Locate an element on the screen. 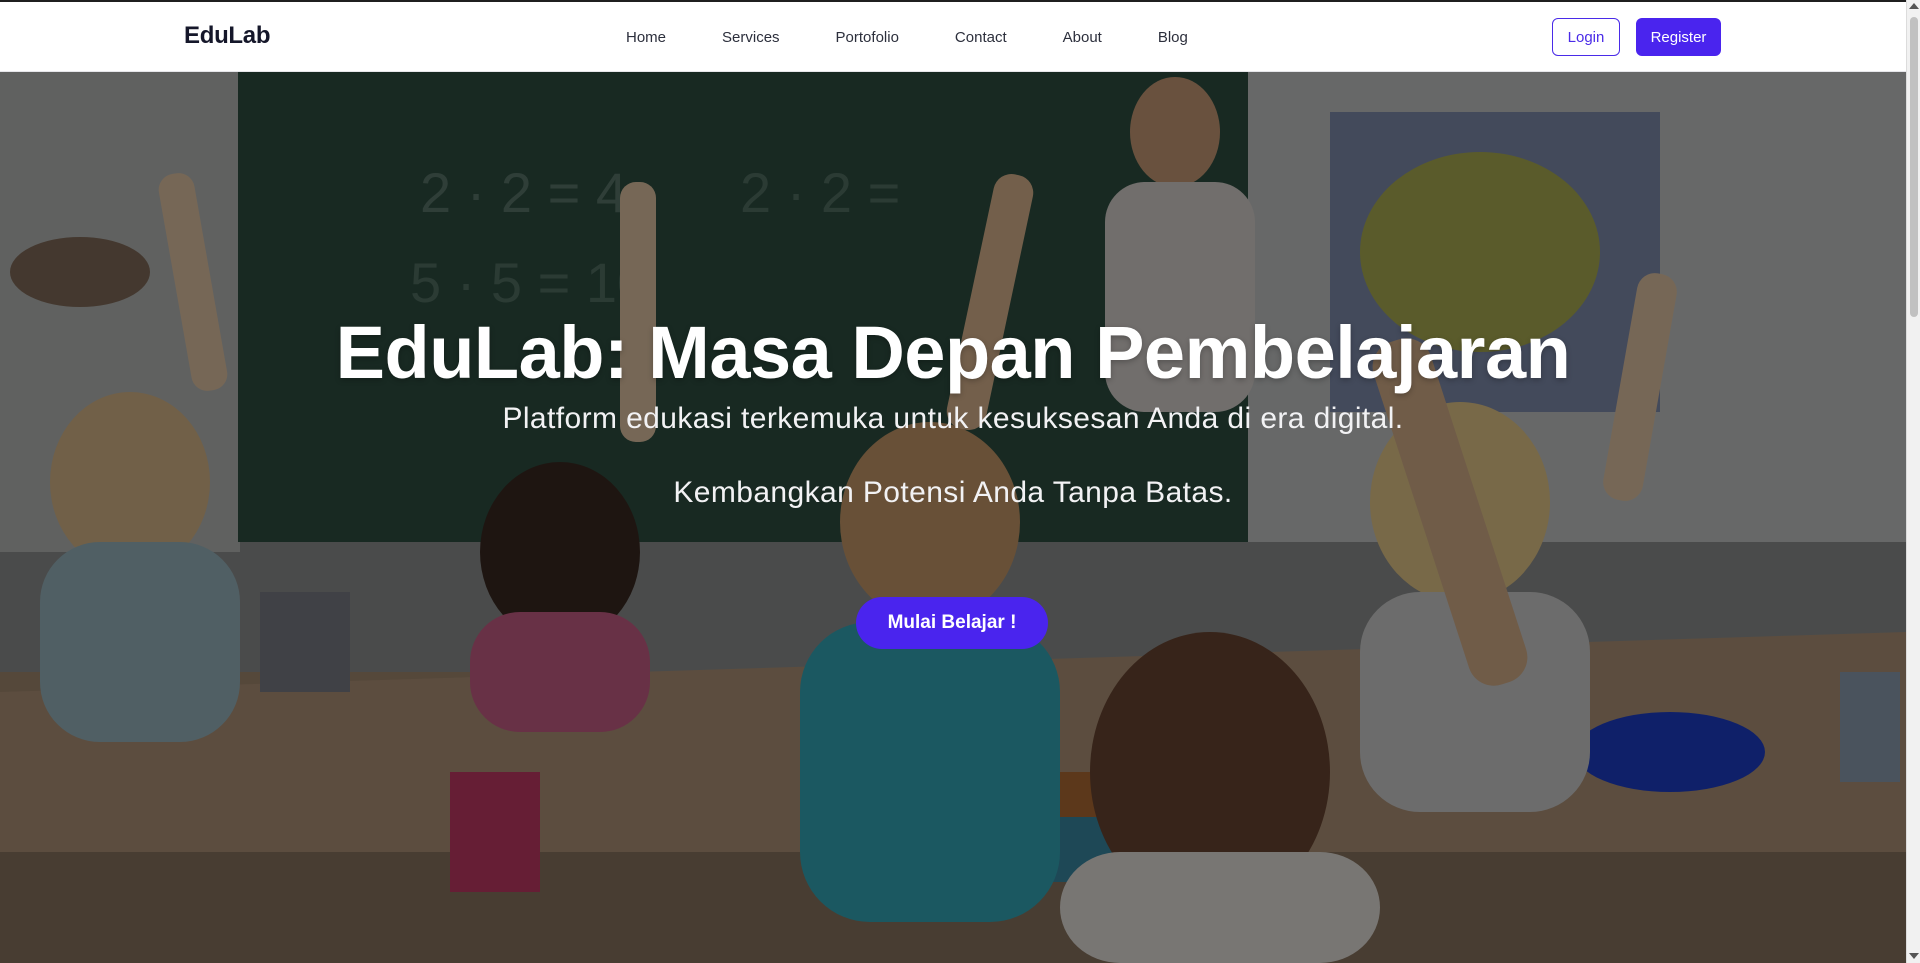 This screenshot has width=1920, height=963. nav-link-about: About is located at coordinates (1082, 37).